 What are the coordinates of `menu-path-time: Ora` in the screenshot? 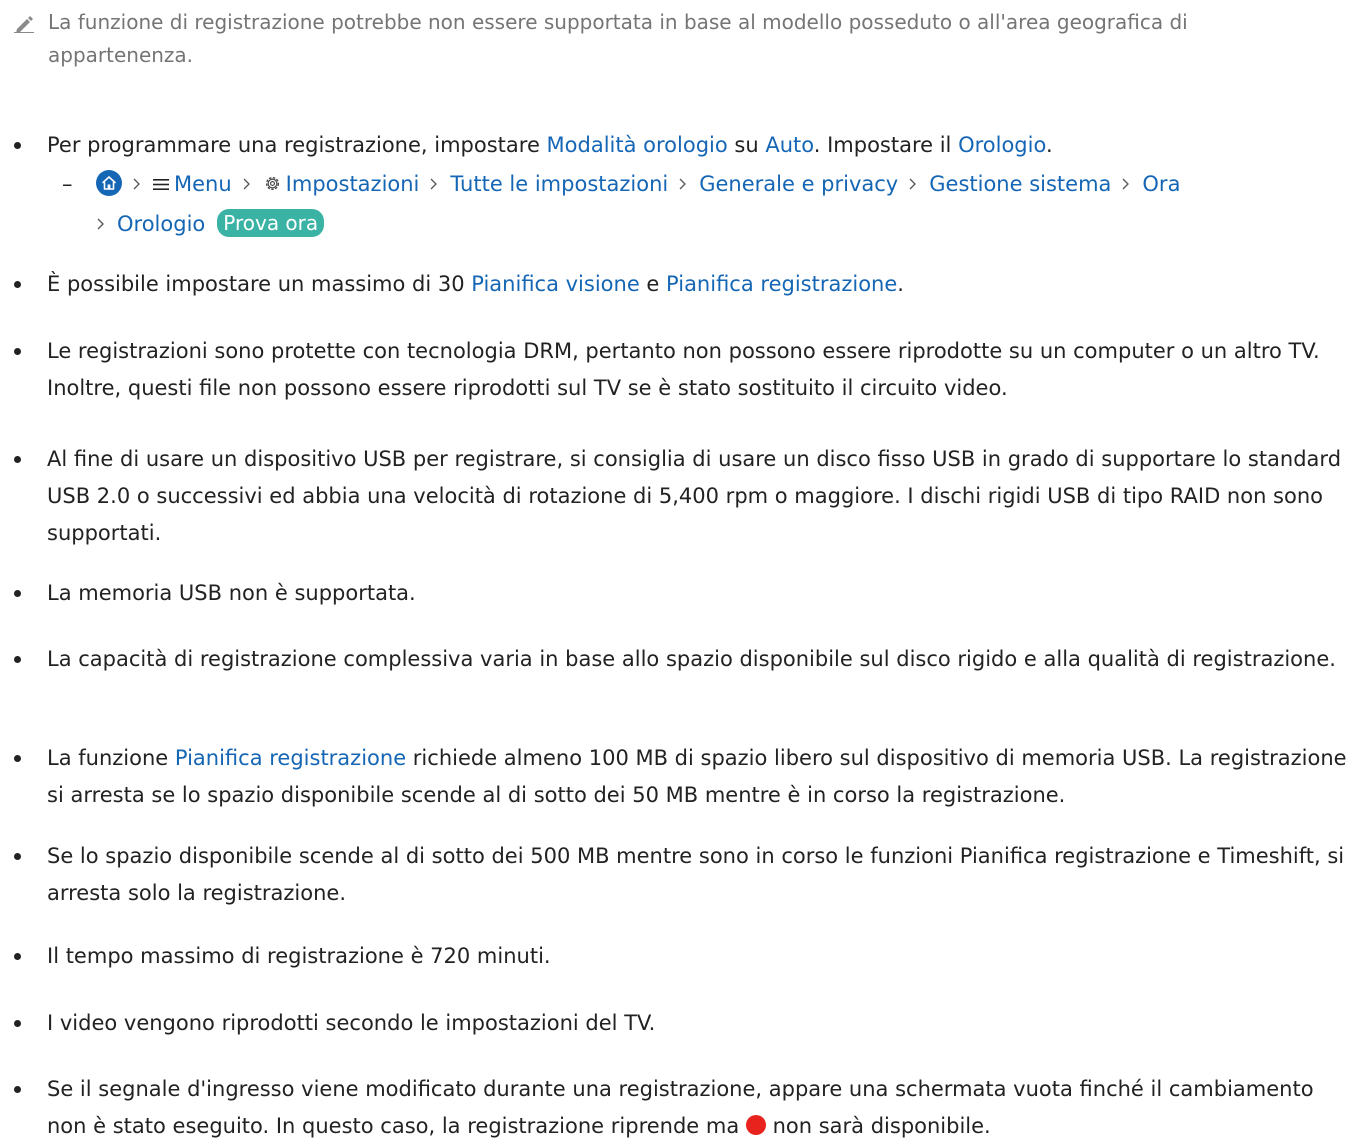 It's located at (1161, 184).